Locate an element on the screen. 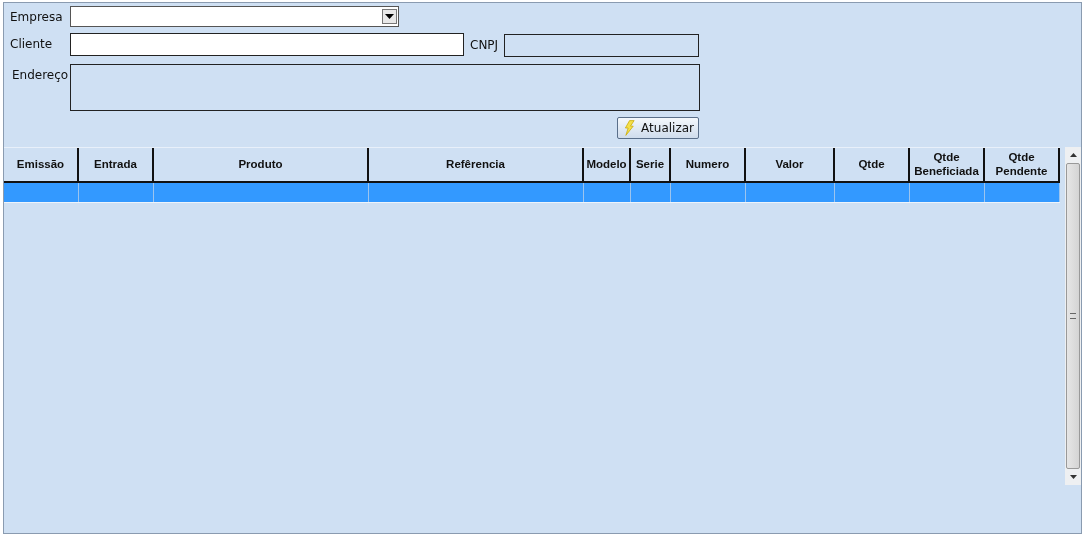 The image size is (1084, 537). vertical-scrollbar is located at coordinates (1073, 316).